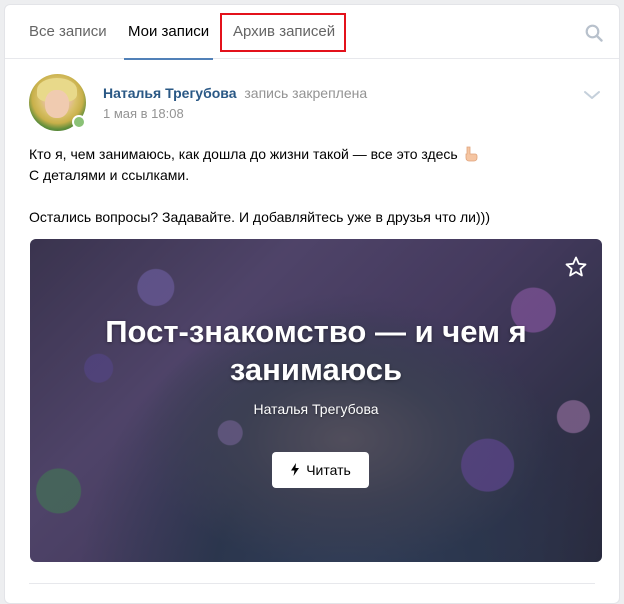 The height and width of the screenshot is (604, 624). What do you see at coordinates (169, 93) in the screenshot?
I see `author-name-link: Наталья Трегубова` at bounding box center [169, 93].